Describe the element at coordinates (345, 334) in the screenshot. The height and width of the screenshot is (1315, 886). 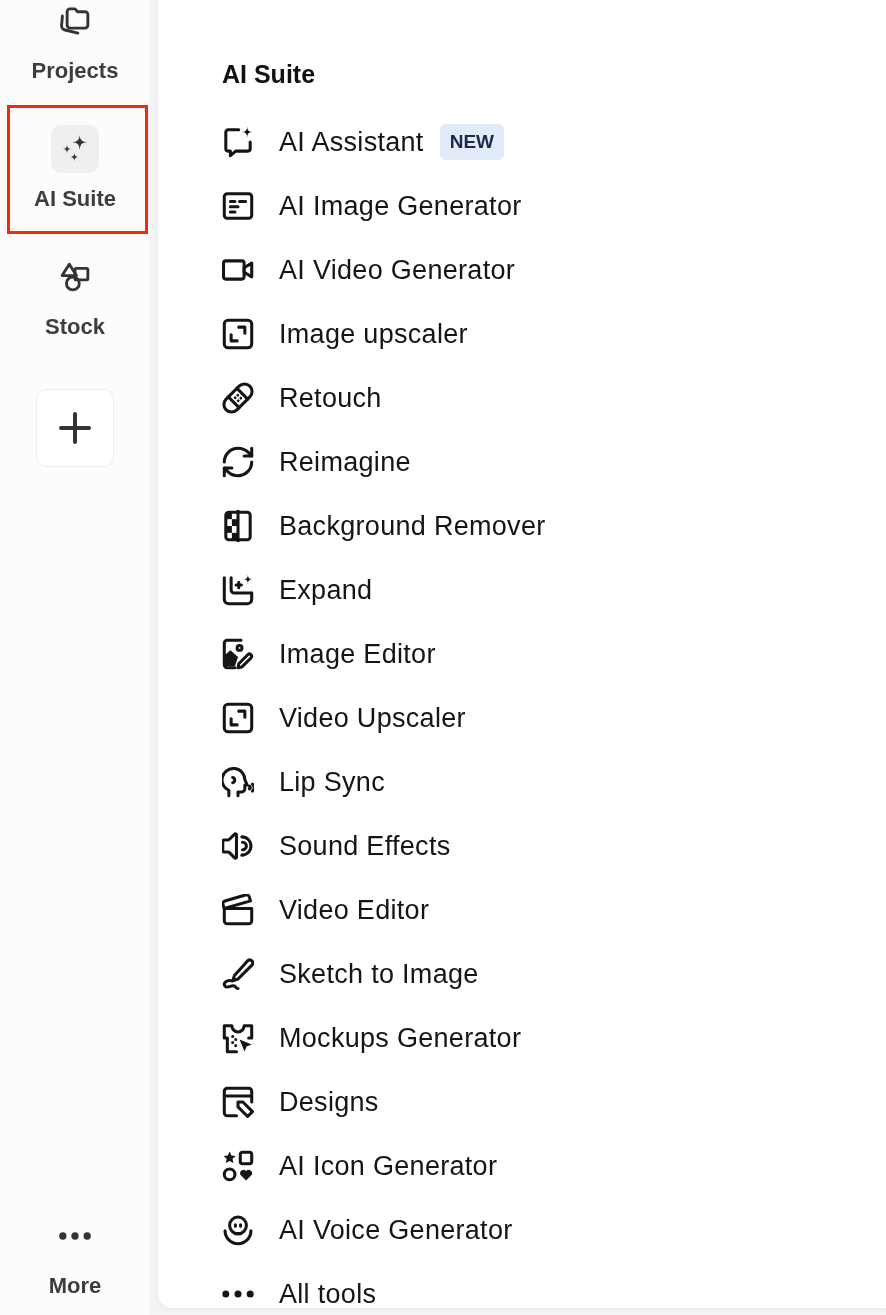
I see `tool-menu-item: Image upscaler` at that location.